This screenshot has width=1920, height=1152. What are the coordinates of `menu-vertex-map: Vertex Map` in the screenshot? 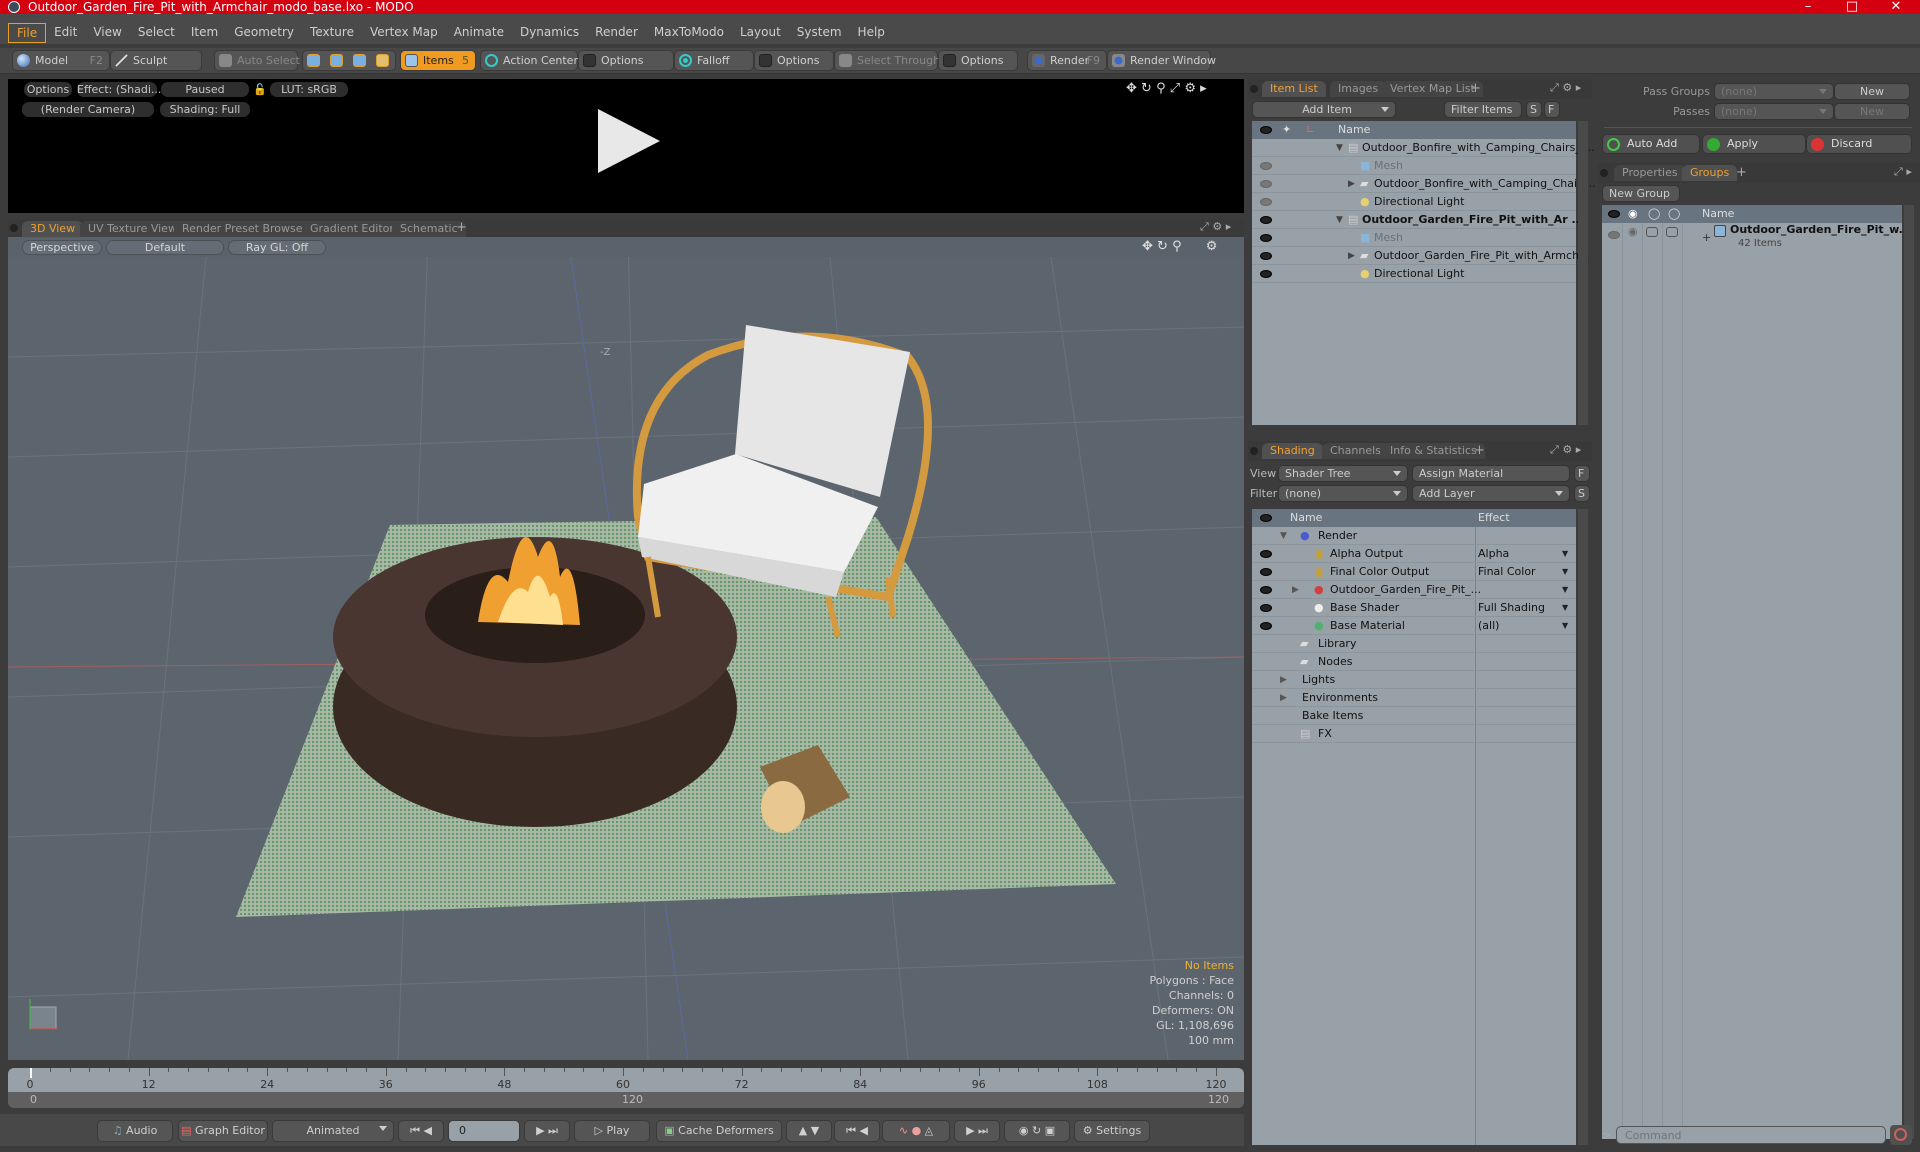 It's located at (404, 33).